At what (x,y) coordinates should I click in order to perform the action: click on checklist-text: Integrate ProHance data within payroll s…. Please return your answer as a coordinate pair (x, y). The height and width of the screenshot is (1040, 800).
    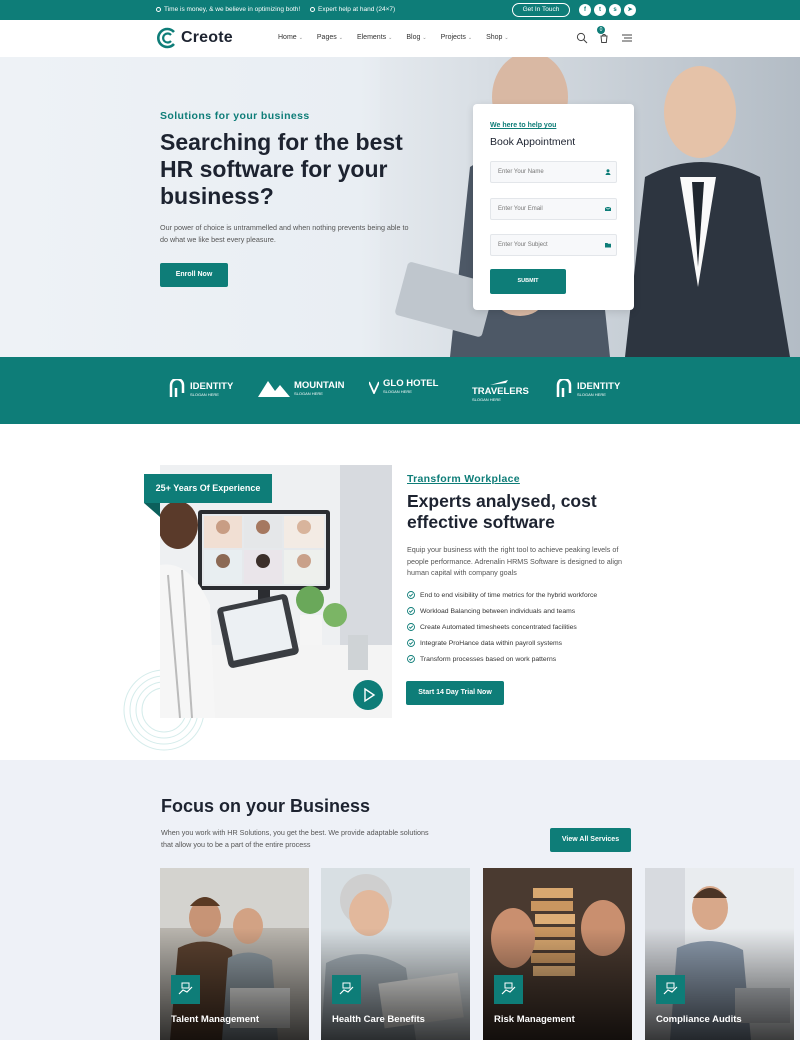
    Looking at the image, I should click on (491, 643).